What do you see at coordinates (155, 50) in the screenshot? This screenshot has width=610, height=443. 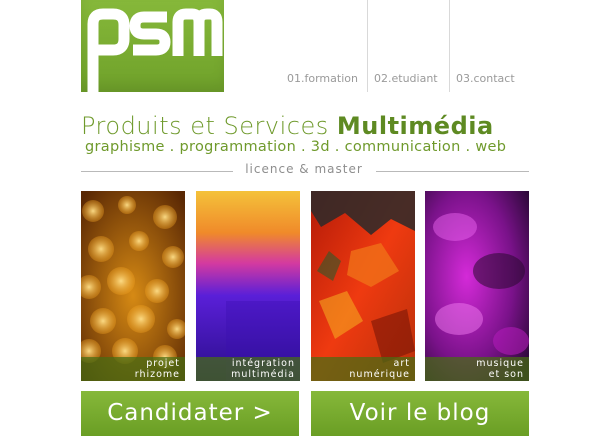 I see `psm-logo-mark` at bounding box center [155, 50].